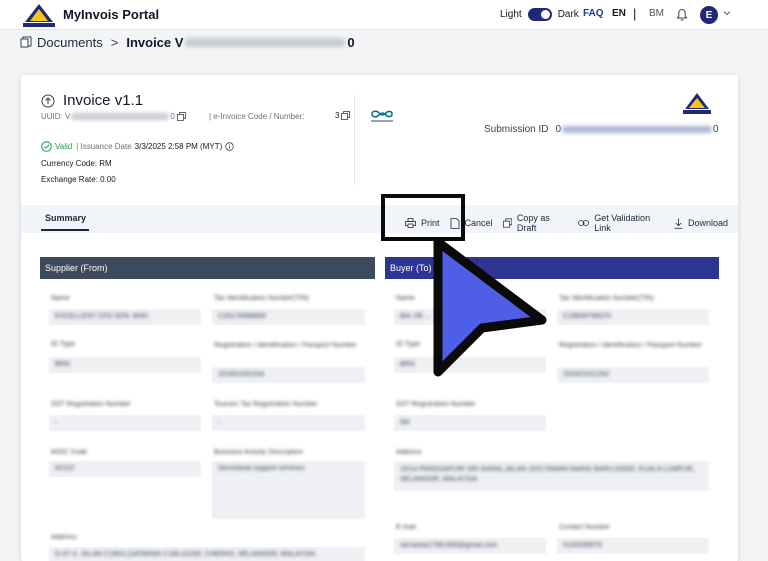  I want to click on buyer-sst-value: NA, so click(470, 423).